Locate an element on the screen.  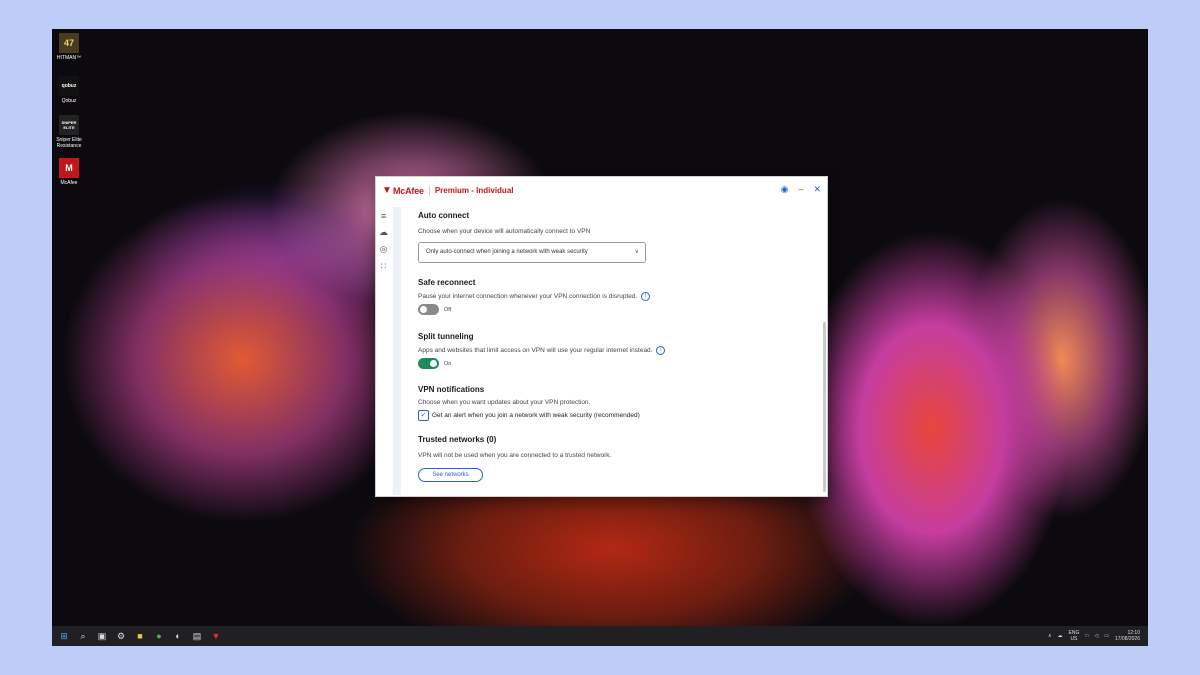
split-tunneling-toggle-label: On is located at coordinates (448, 364).